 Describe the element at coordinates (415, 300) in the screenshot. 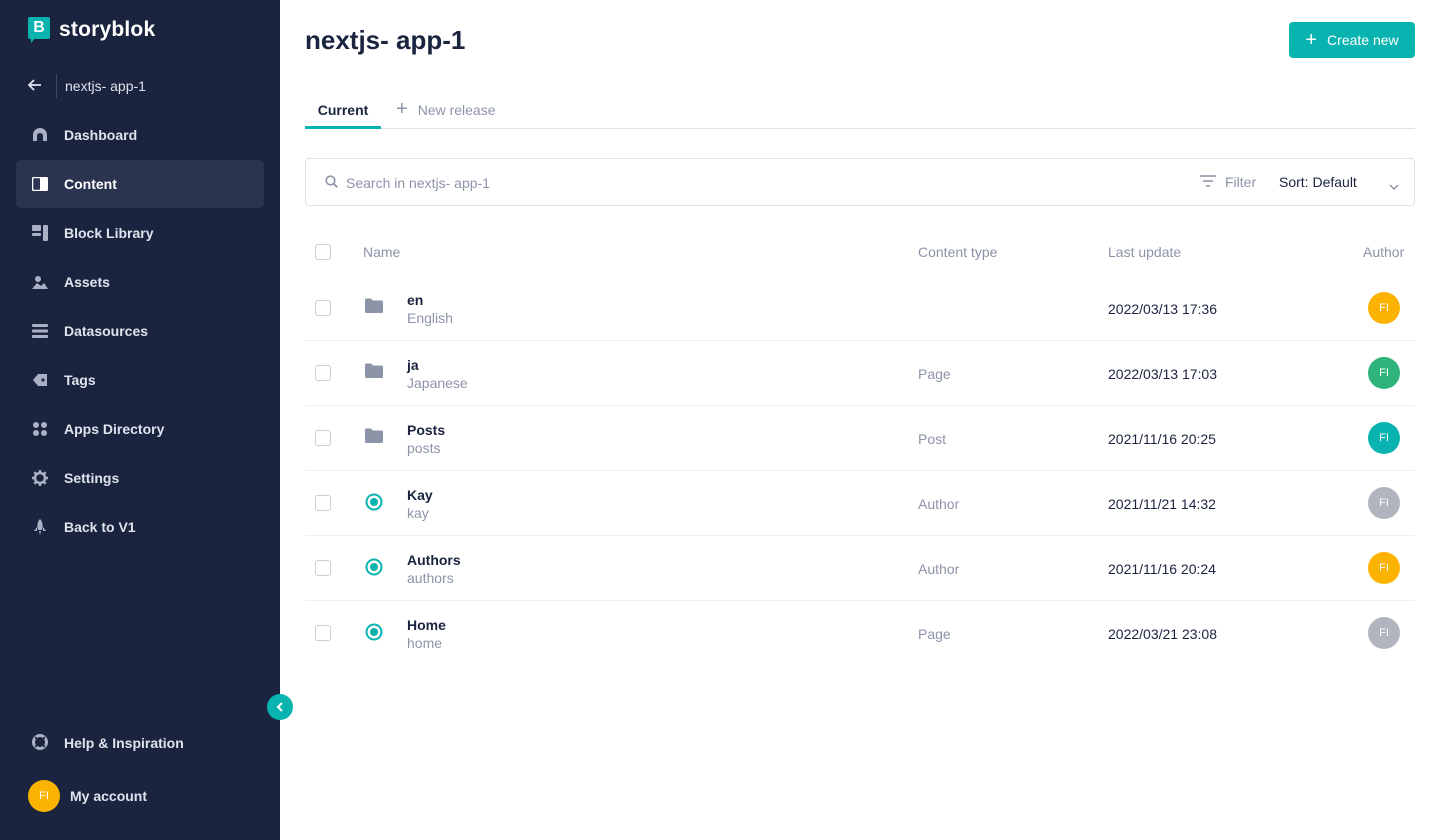

I see `row-name: en` at that location.